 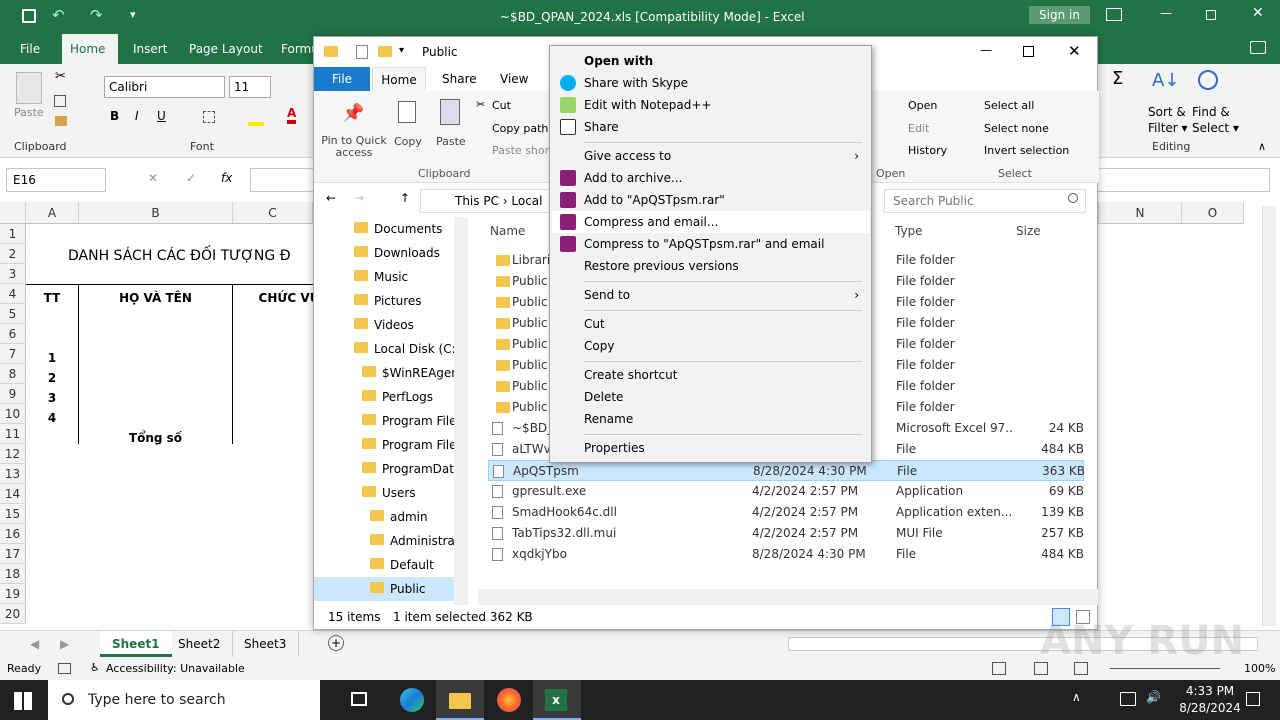 I want to click on menu-share-skype: Share with Skype, so click(x=710, y=83).